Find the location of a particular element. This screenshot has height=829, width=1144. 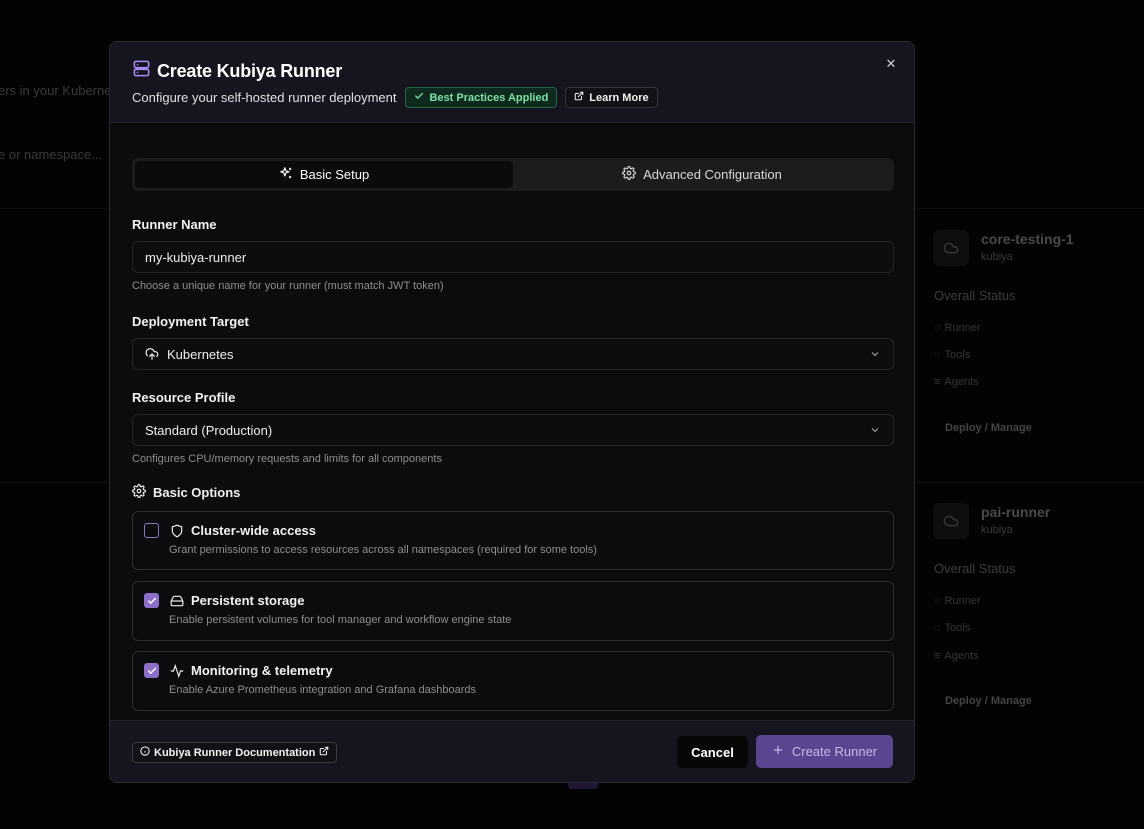

learn-more-link: Learn More is located at coordinates (611, 97).